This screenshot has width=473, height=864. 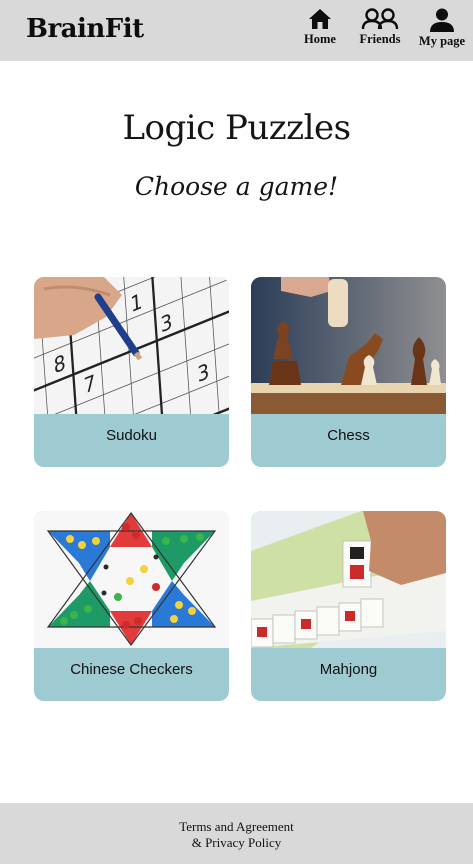 What do you see at coordinates (348, 669) in the screenshot?
I see `game-card-label: Mahjong` at bounding box center [348, 669].